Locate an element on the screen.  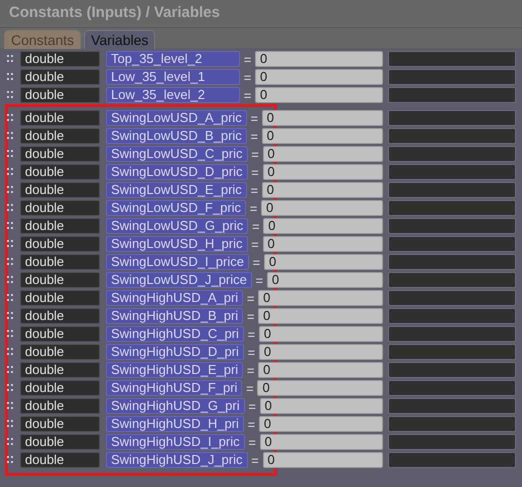
variable-name-field: SwingLowUSD_E_pric is located at coordinates (176, 190).